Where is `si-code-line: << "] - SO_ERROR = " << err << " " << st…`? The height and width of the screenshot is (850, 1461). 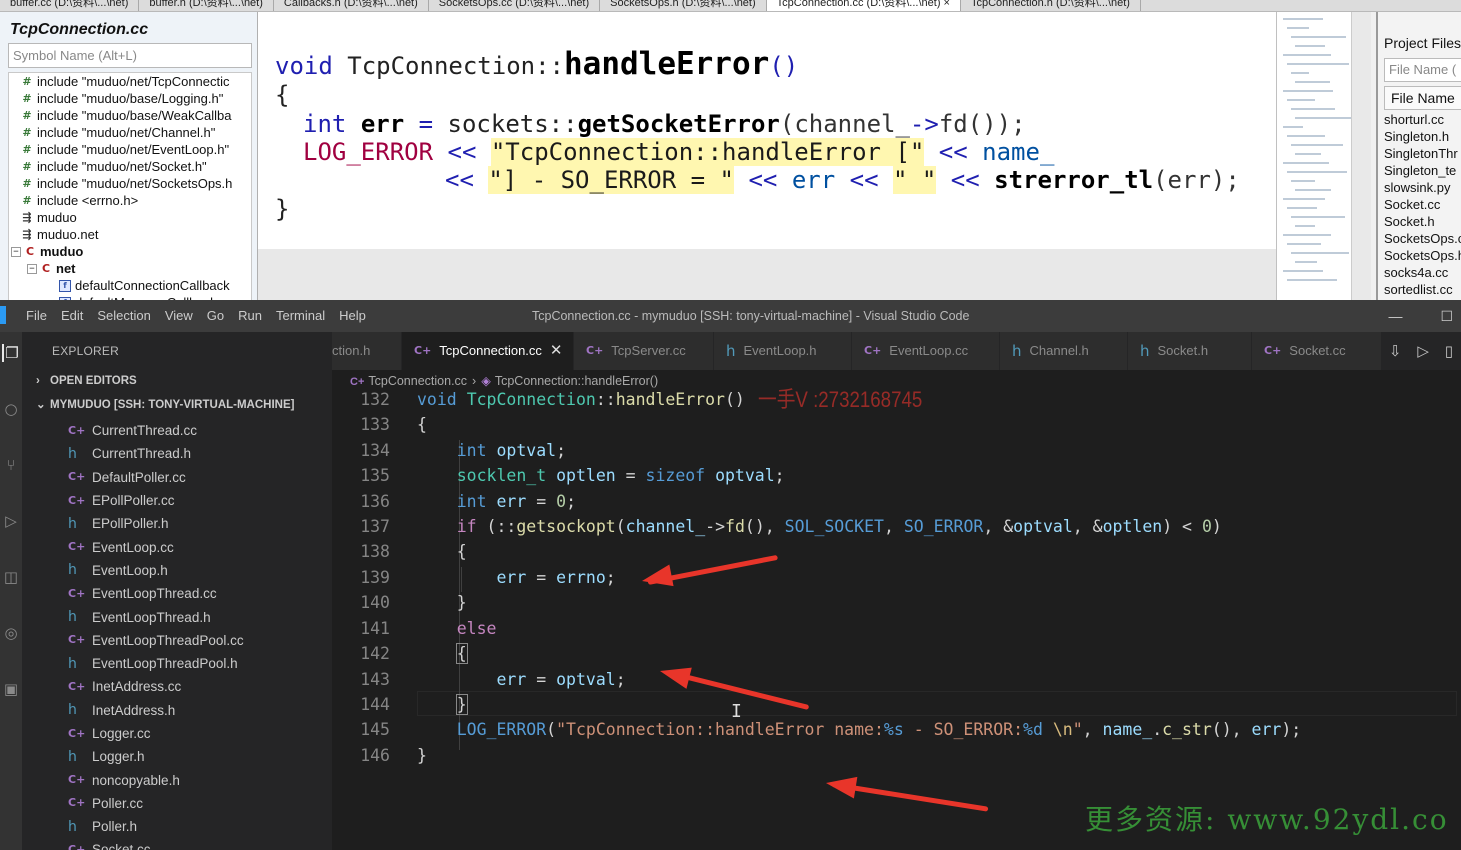 si-code-line: << "] - SO_ERROR = " << err << " " << st… is located at coordinates (842, 180).